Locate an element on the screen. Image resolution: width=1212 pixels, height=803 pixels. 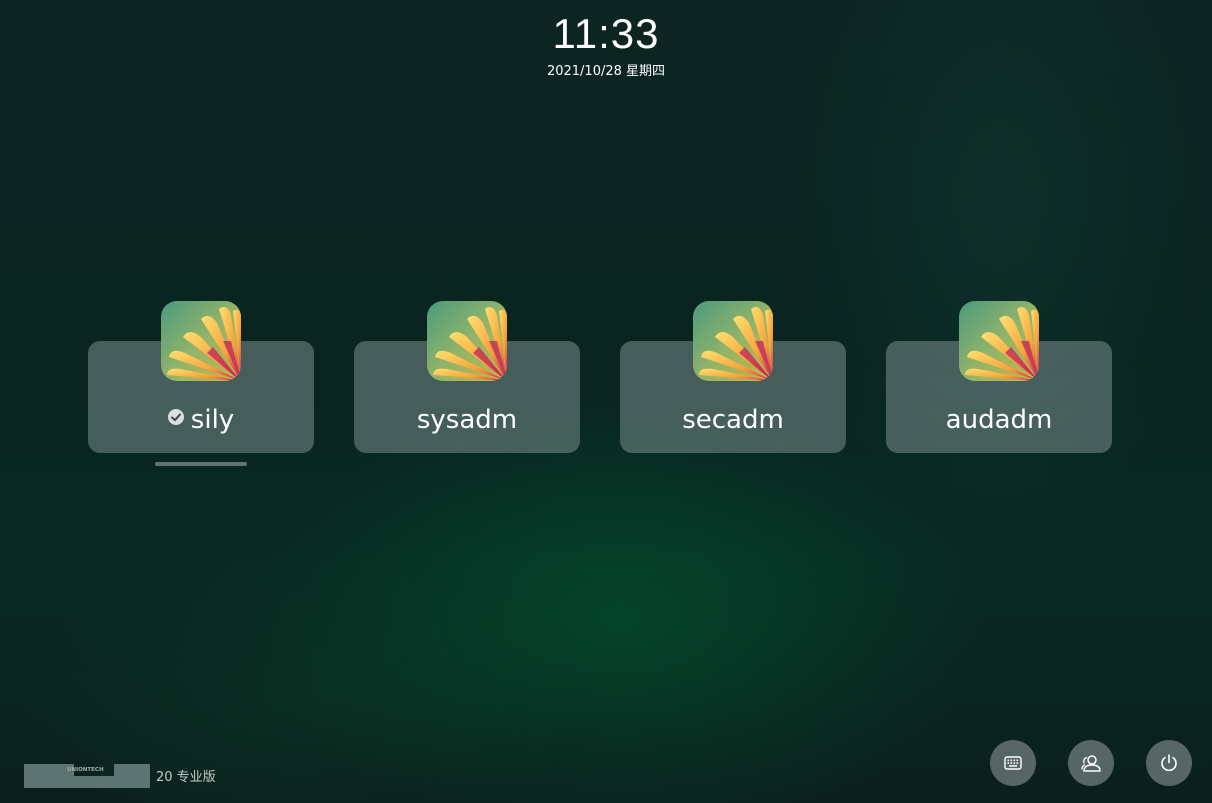
switch-user-icon is located at coordinates (1091, 763).